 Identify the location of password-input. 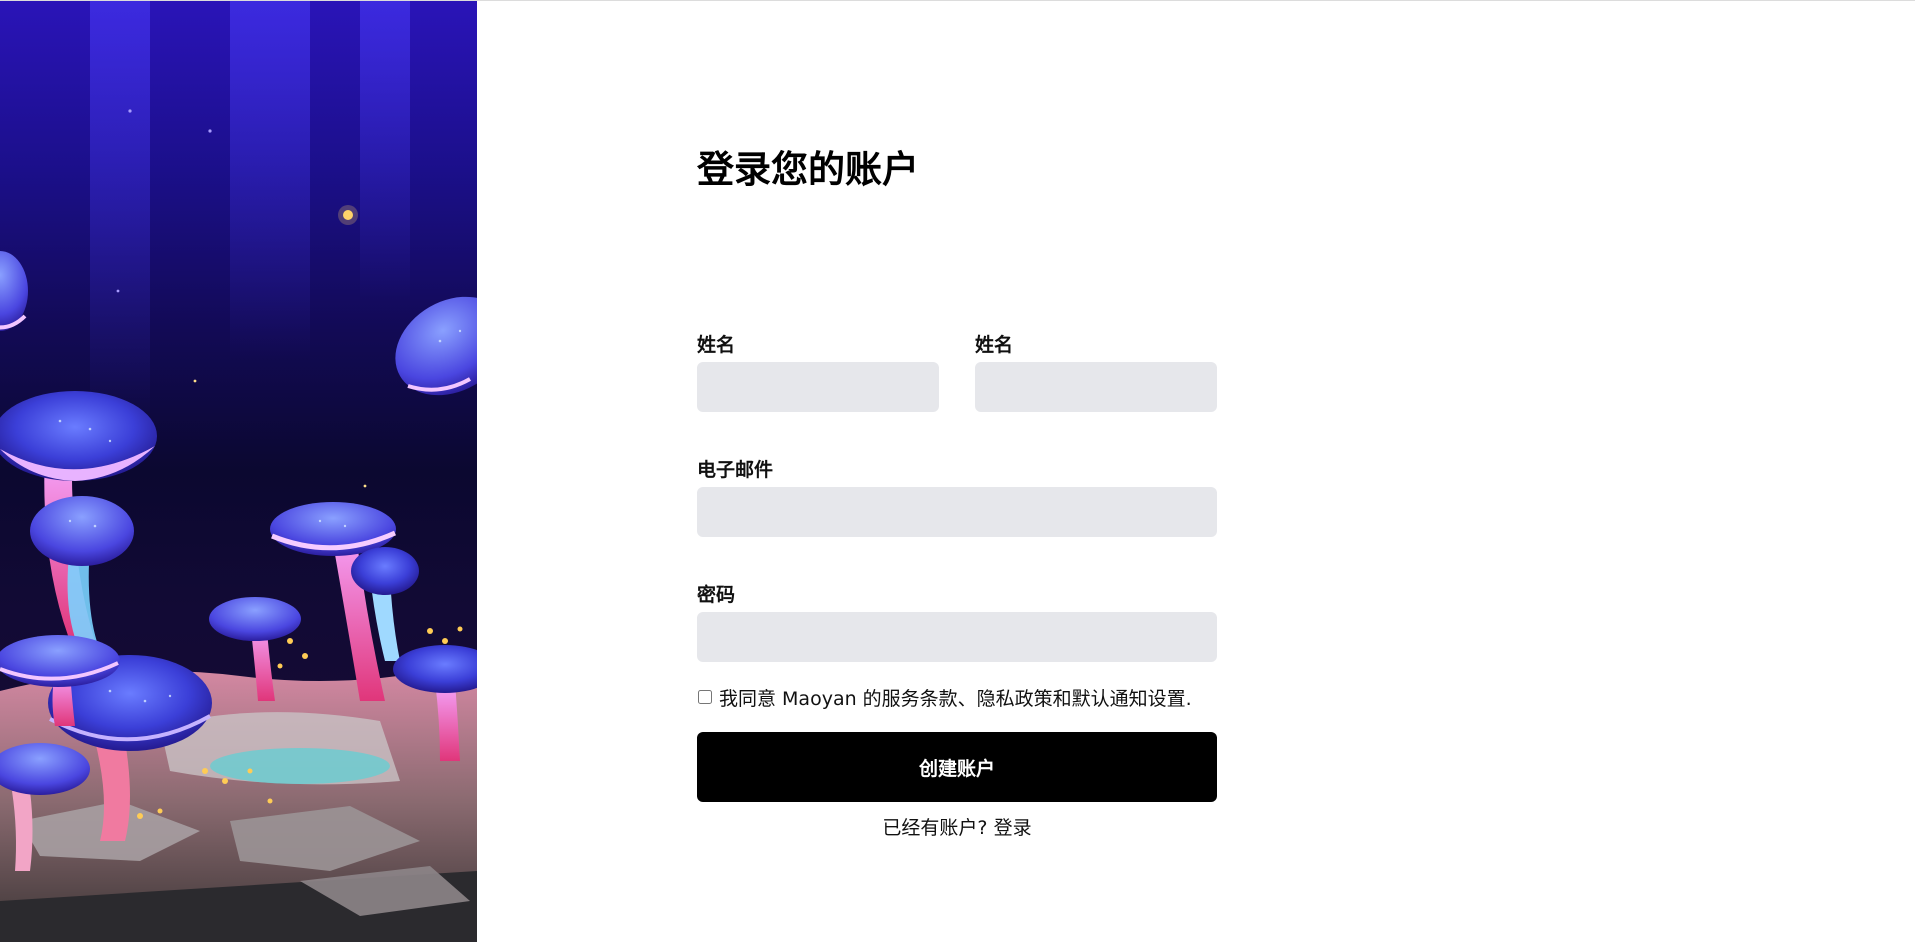
(957, 637).